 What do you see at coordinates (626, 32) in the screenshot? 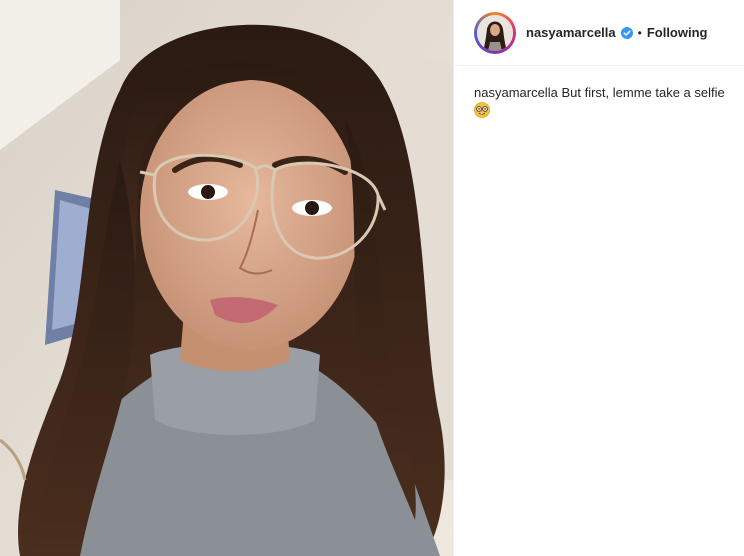
I see `verified-badge-icon` at bounding box center [626, 32].